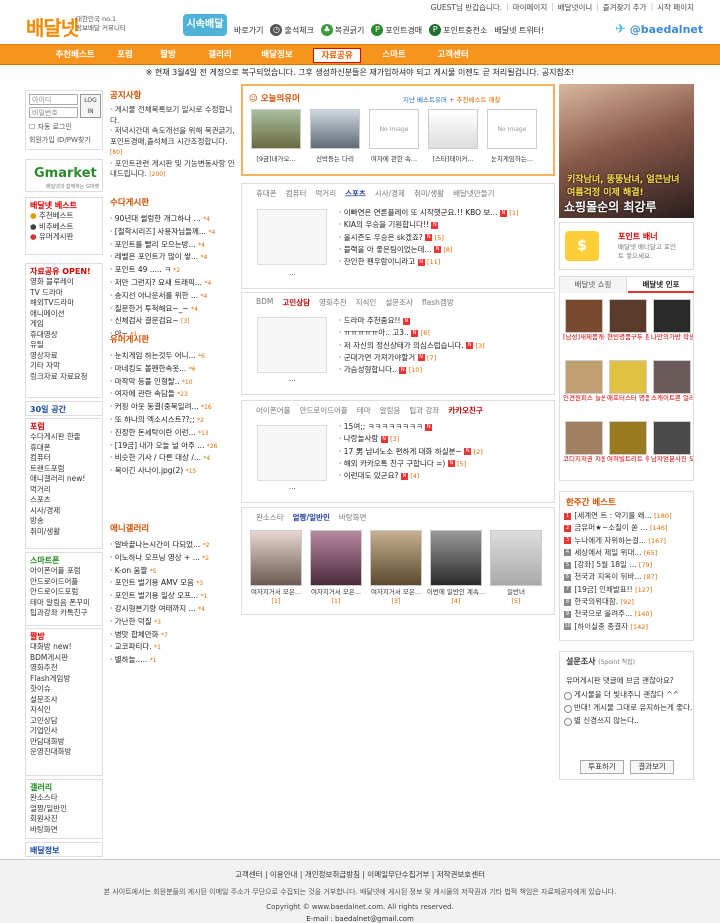  I want to click on list-item: · K-on 움짤 *5, so click(173, 571).